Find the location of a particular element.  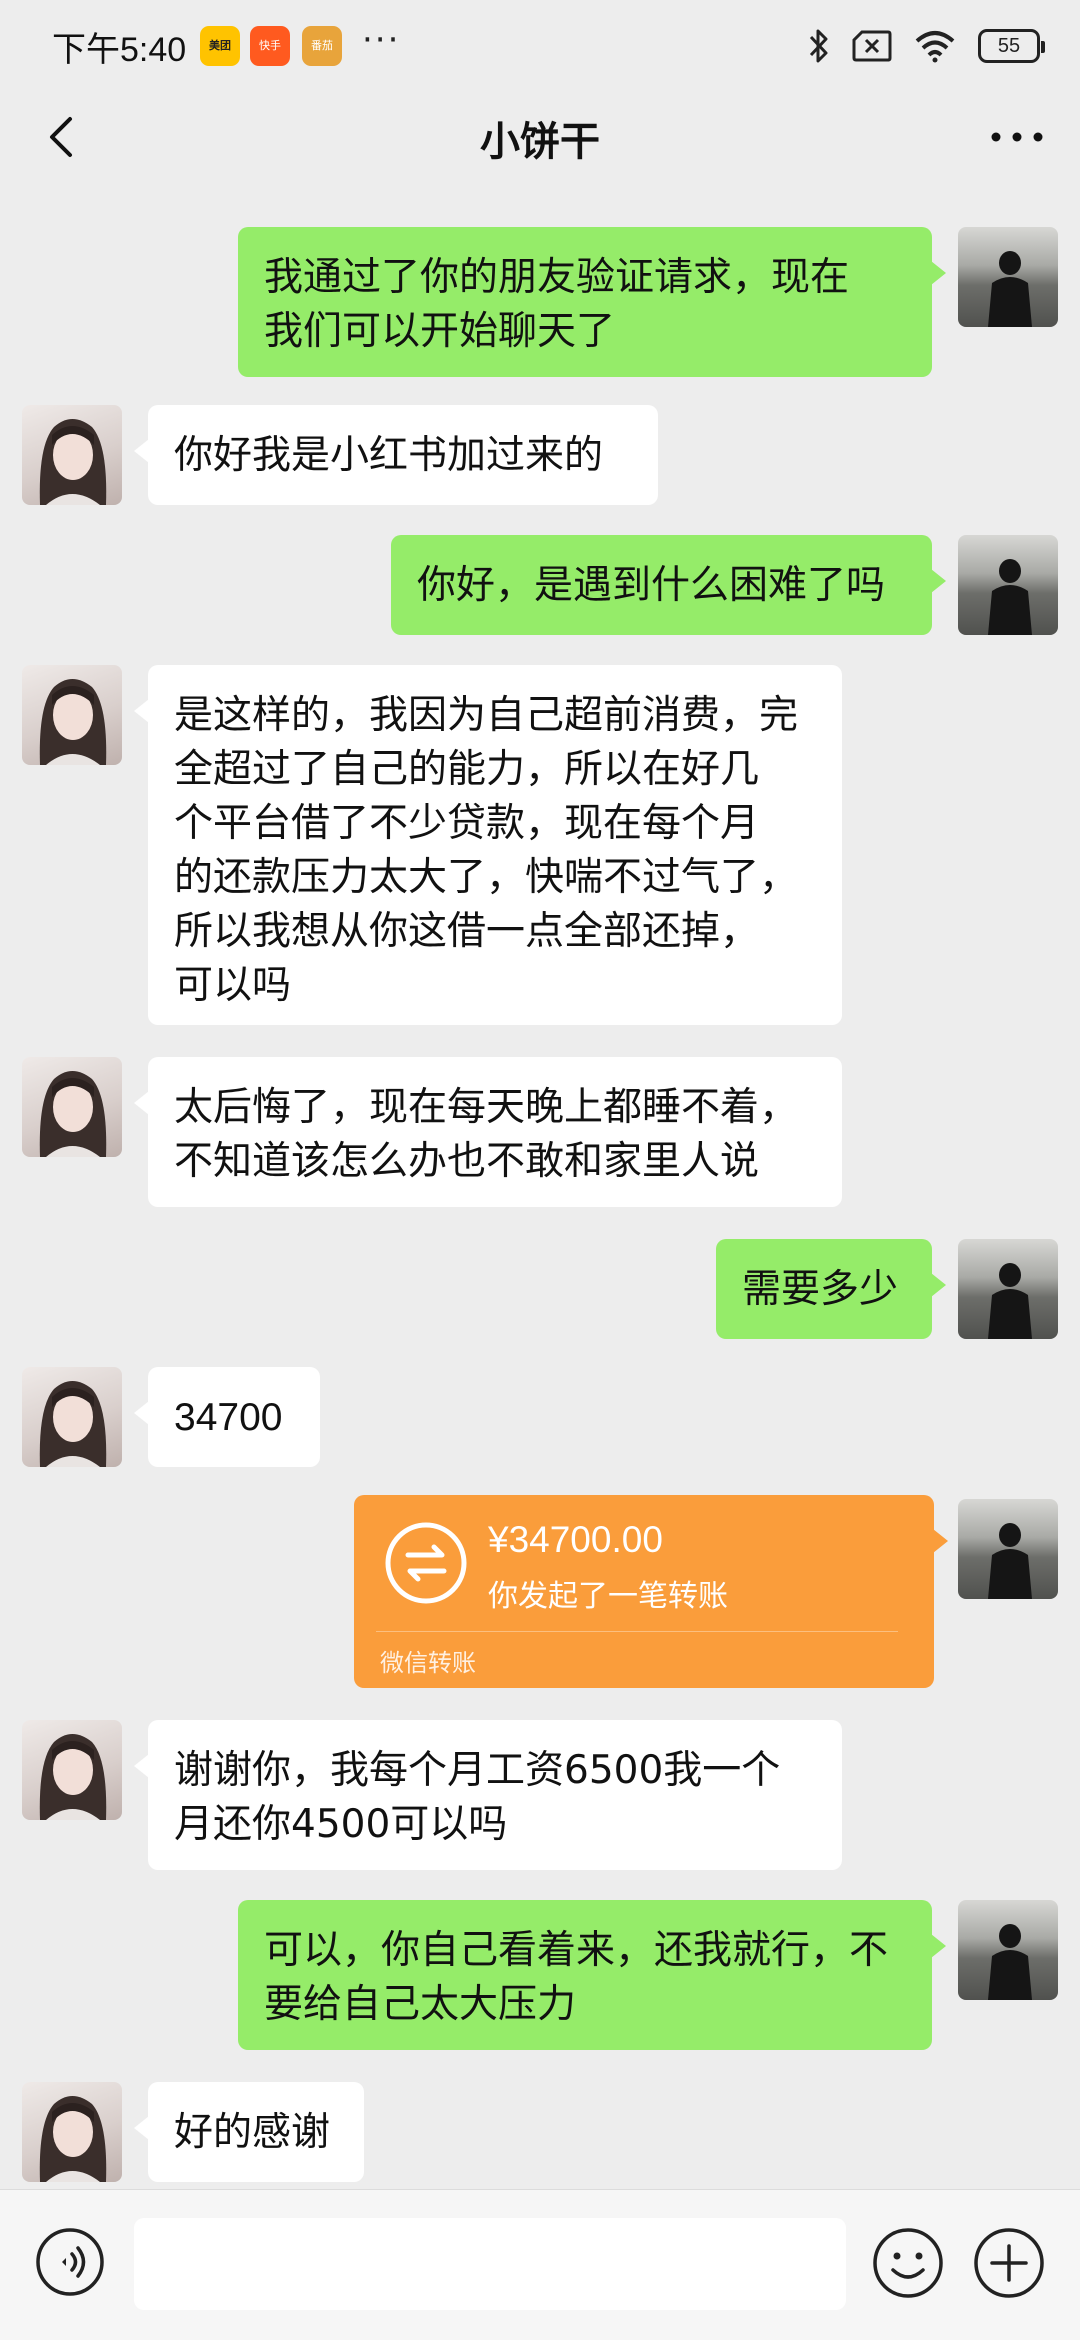

message-bubble: 你好我是小红书加过来的 is located at coordinates (396, 455).